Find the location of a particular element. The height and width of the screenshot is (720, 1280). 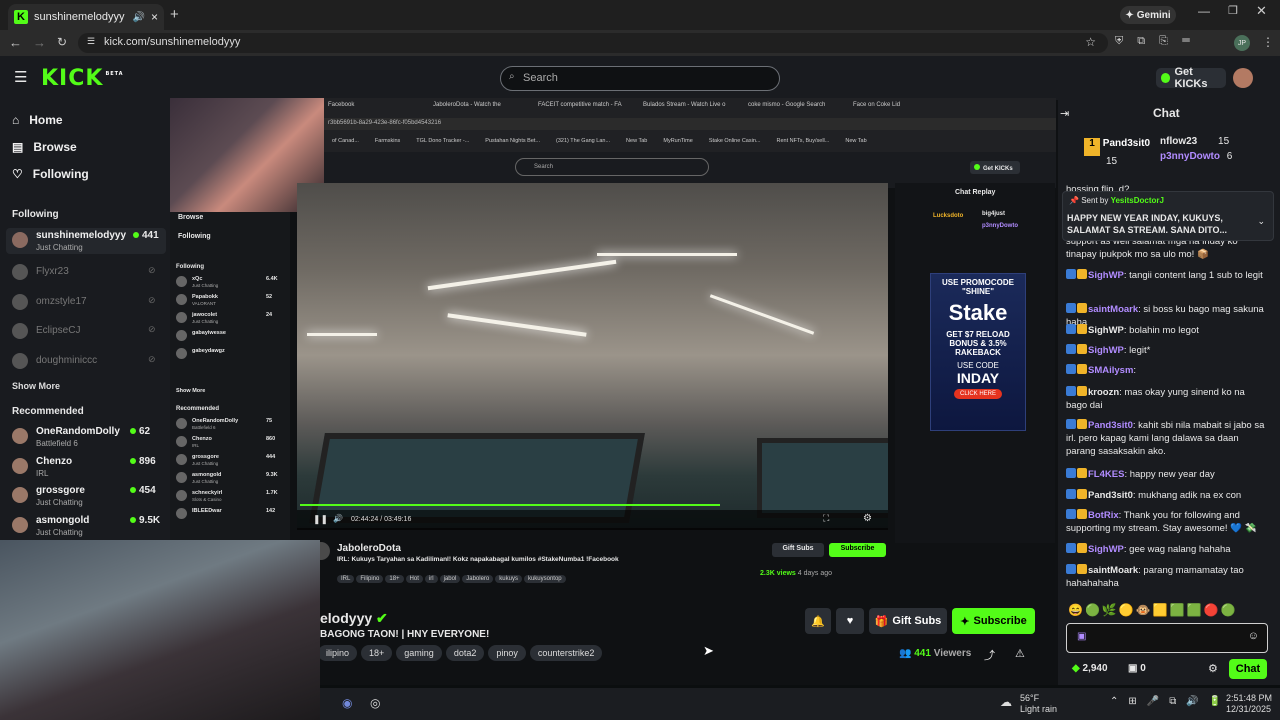

profile-avatar: JP is located at coordinates (1242, 43).